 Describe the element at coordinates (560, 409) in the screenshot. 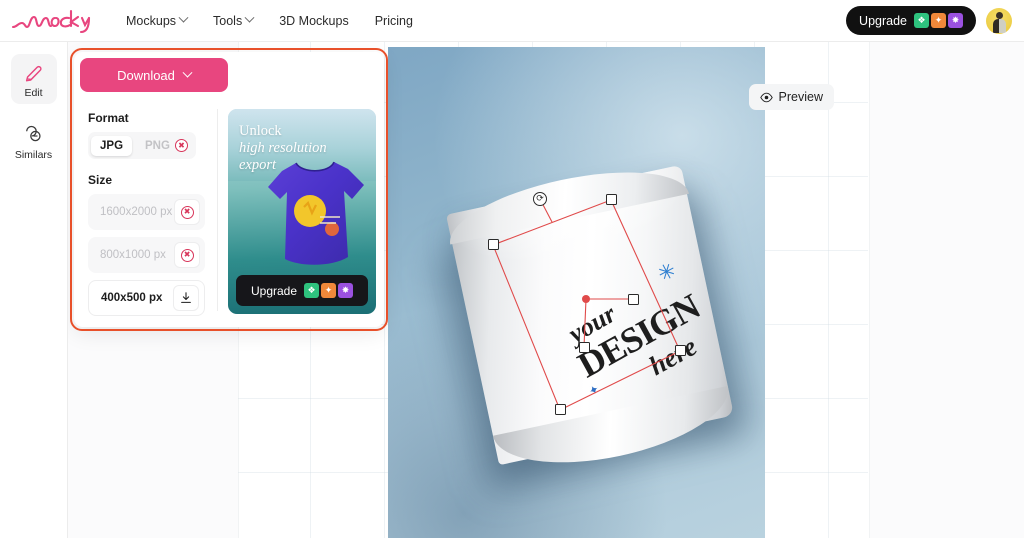

I see `resize-handle-bottom-left` at that location.